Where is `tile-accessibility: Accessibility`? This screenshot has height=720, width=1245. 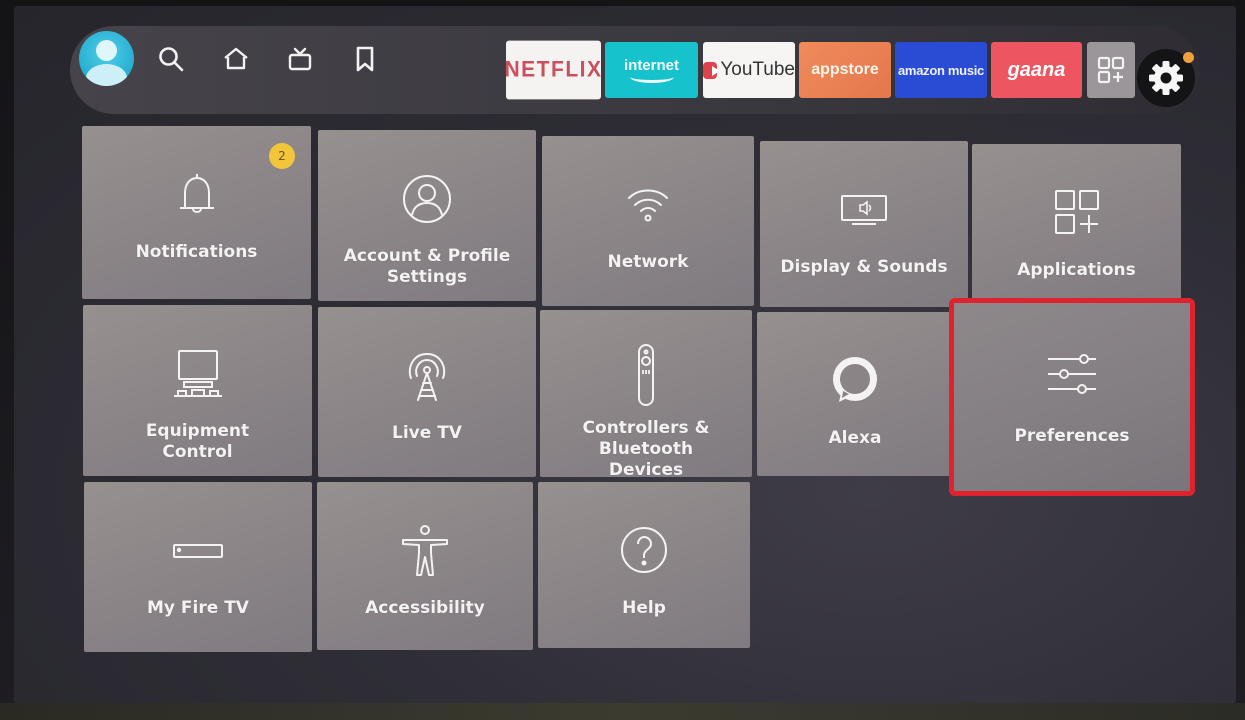
tile-accessibility: Accessibility is located at coordinates (425, 566).